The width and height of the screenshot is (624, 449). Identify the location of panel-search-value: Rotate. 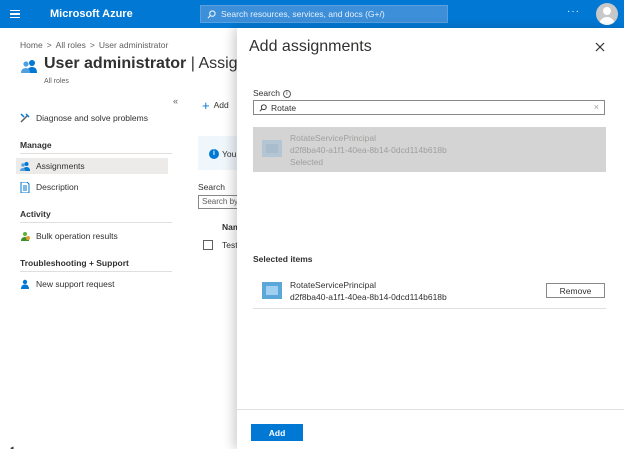
(284, 107).